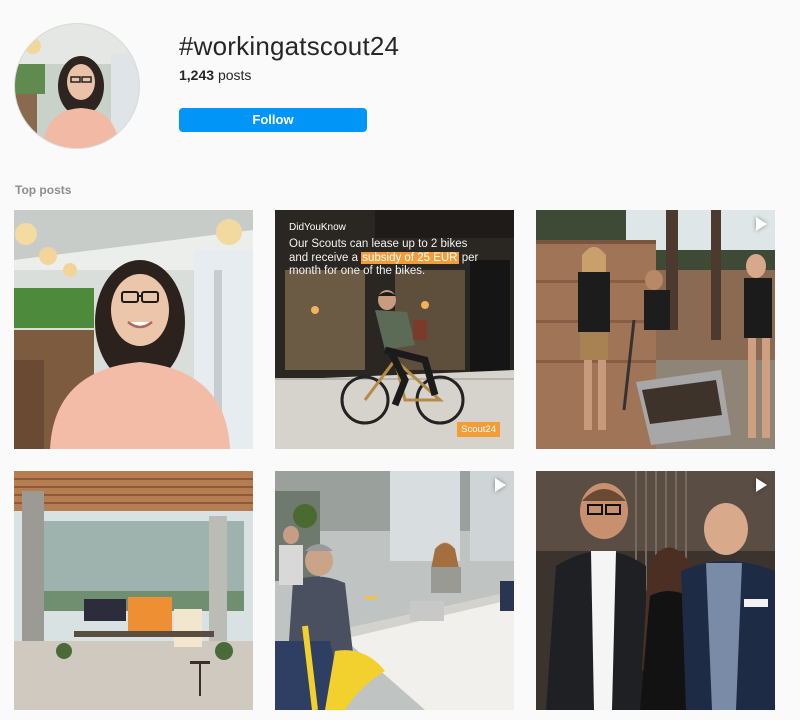 Image resolution: width=800 pixels, height=720 pixels. I want to click on posts-count-value: 1,243, so click(197, 75).